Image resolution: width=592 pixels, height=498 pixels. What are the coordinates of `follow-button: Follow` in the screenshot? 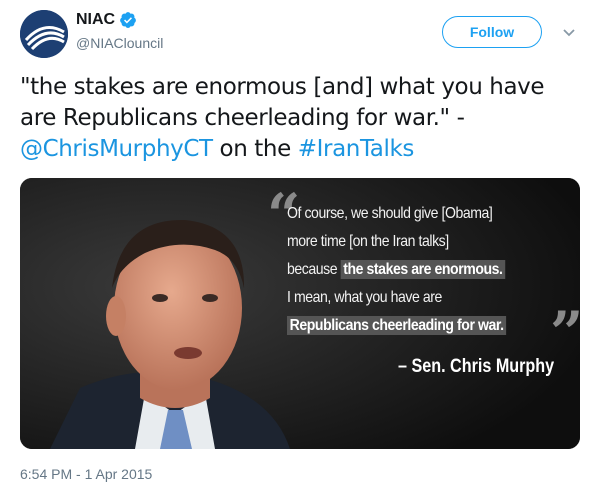 It's located at (492, 32).